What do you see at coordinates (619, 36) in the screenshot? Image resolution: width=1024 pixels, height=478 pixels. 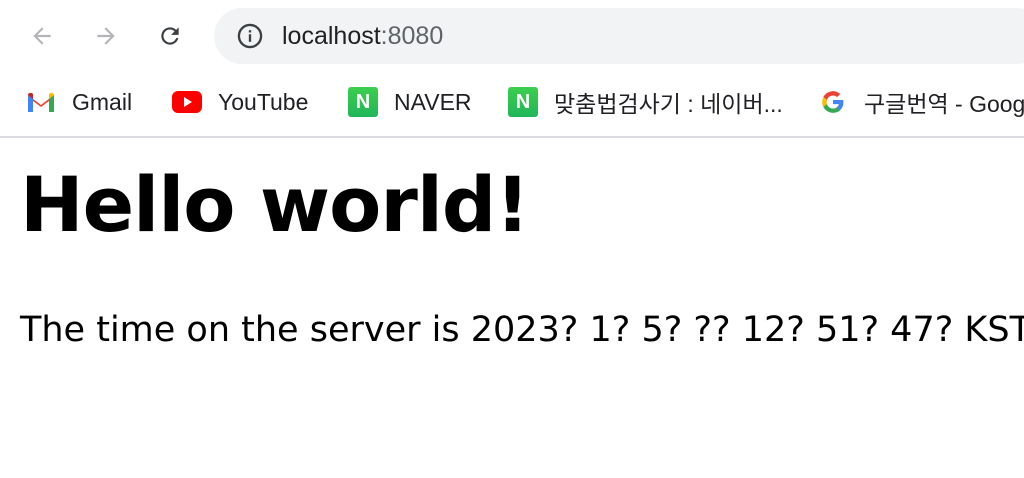 I see `address-bar: localhost:8080` at bounding box center [619, 36].